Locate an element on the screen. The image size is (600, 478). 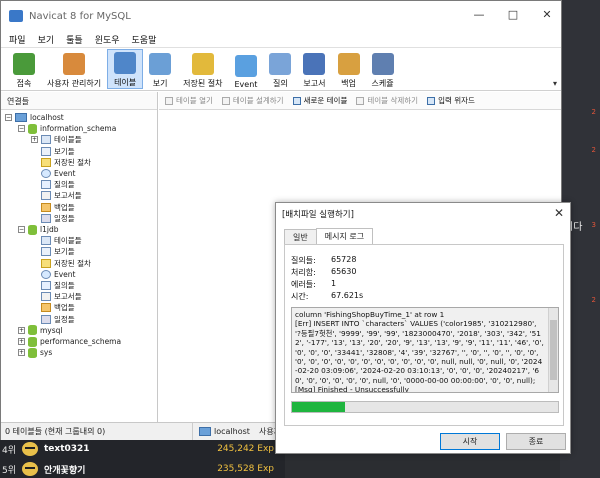
sched-icon is located at coordinates (46, 319).